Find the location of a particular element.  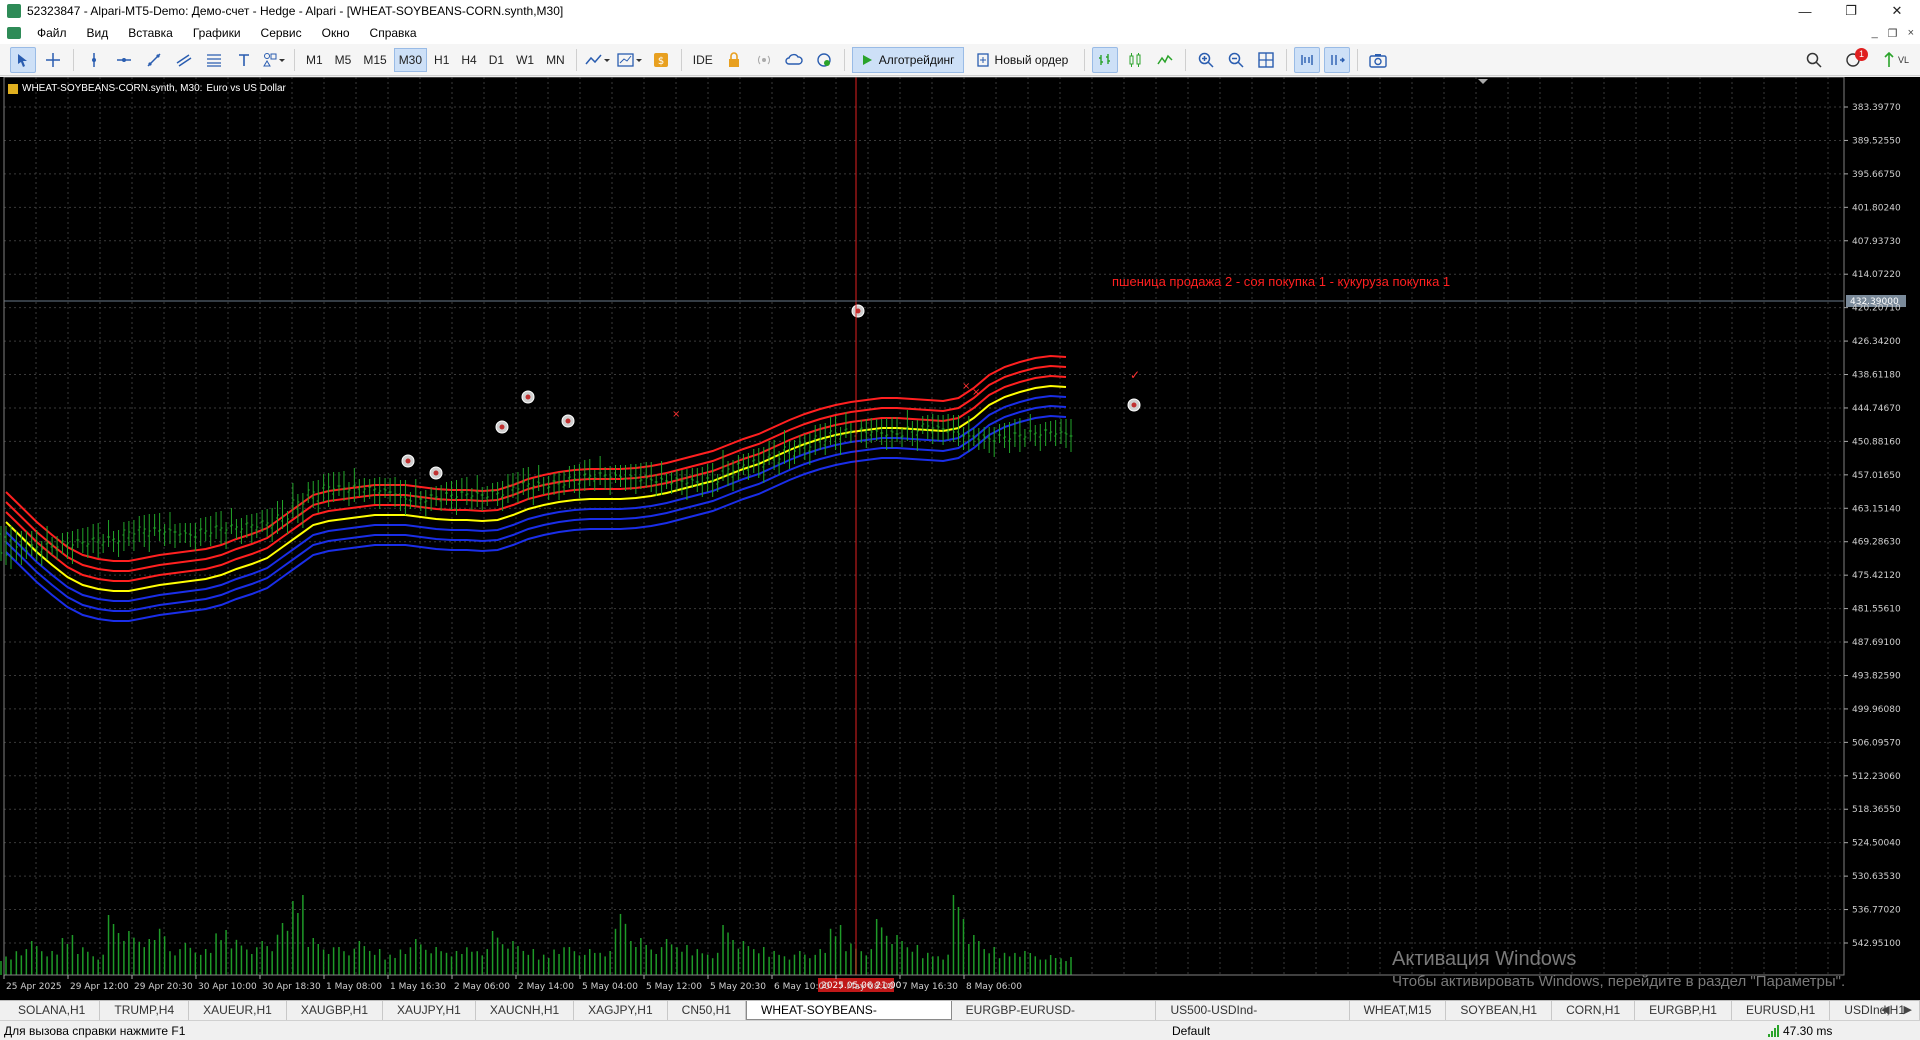

text-tool-icon is located at coordinates (244, 60).